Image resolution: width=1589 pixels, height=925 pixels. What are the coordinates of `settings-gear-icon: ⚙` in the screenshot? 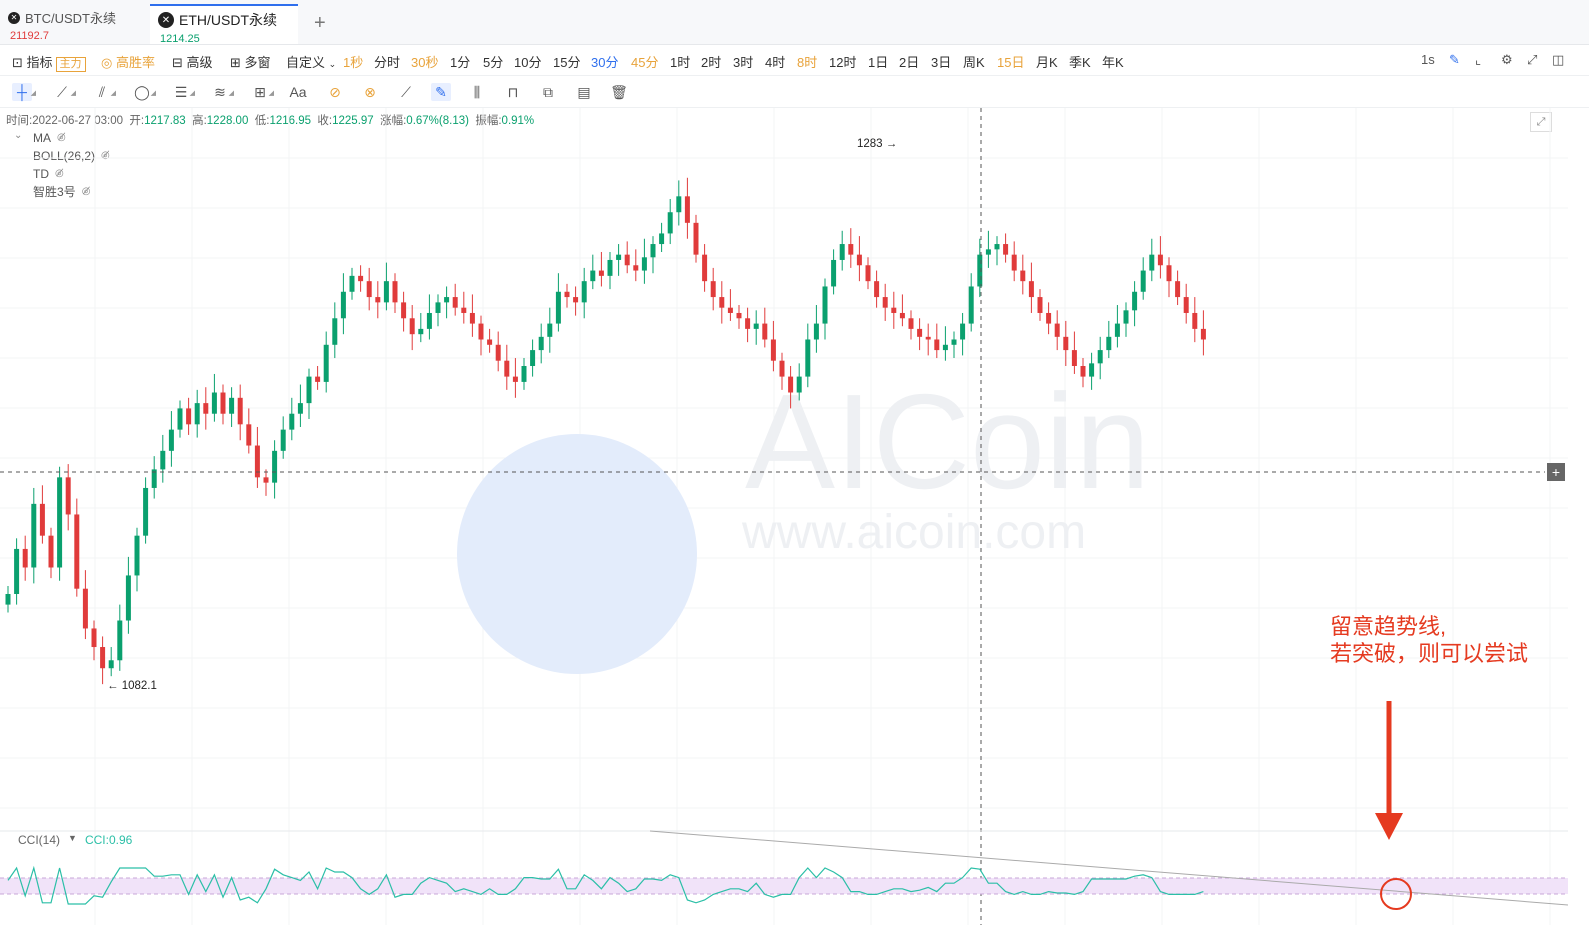 It's located at (1507, 60).